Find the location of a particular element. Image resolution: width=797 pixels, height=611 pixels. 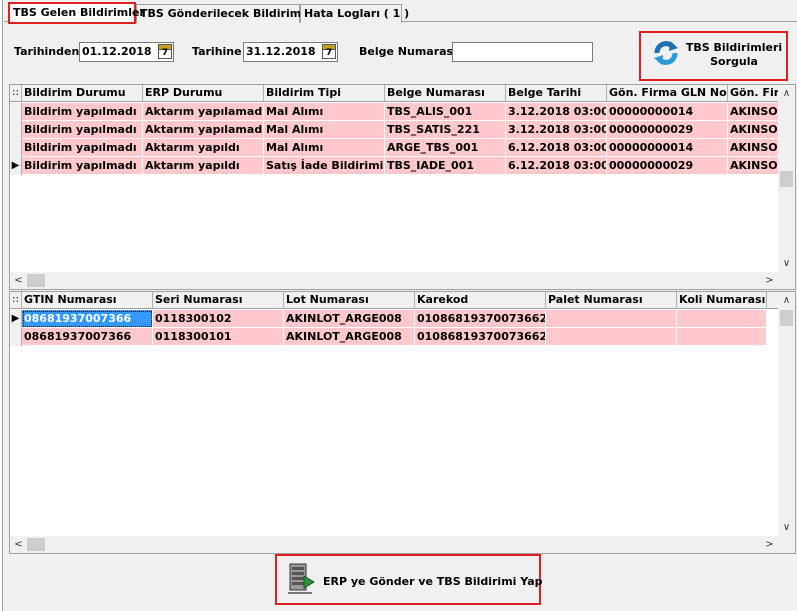

end-date-field: 31.12.2018 7 is located at coordinates (290, 52).